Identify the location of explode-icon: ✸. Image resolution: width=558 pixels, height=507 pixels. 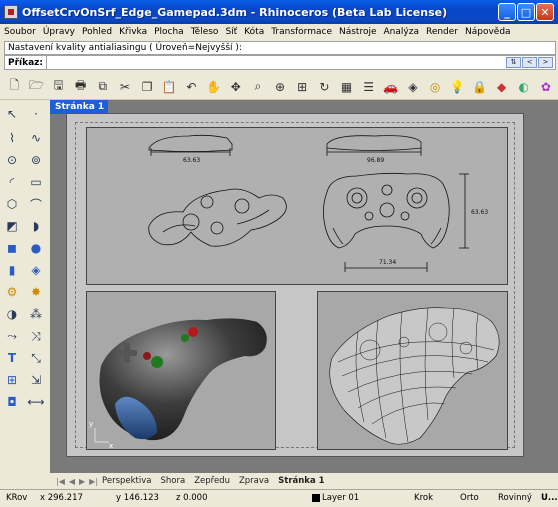
(36, 292).